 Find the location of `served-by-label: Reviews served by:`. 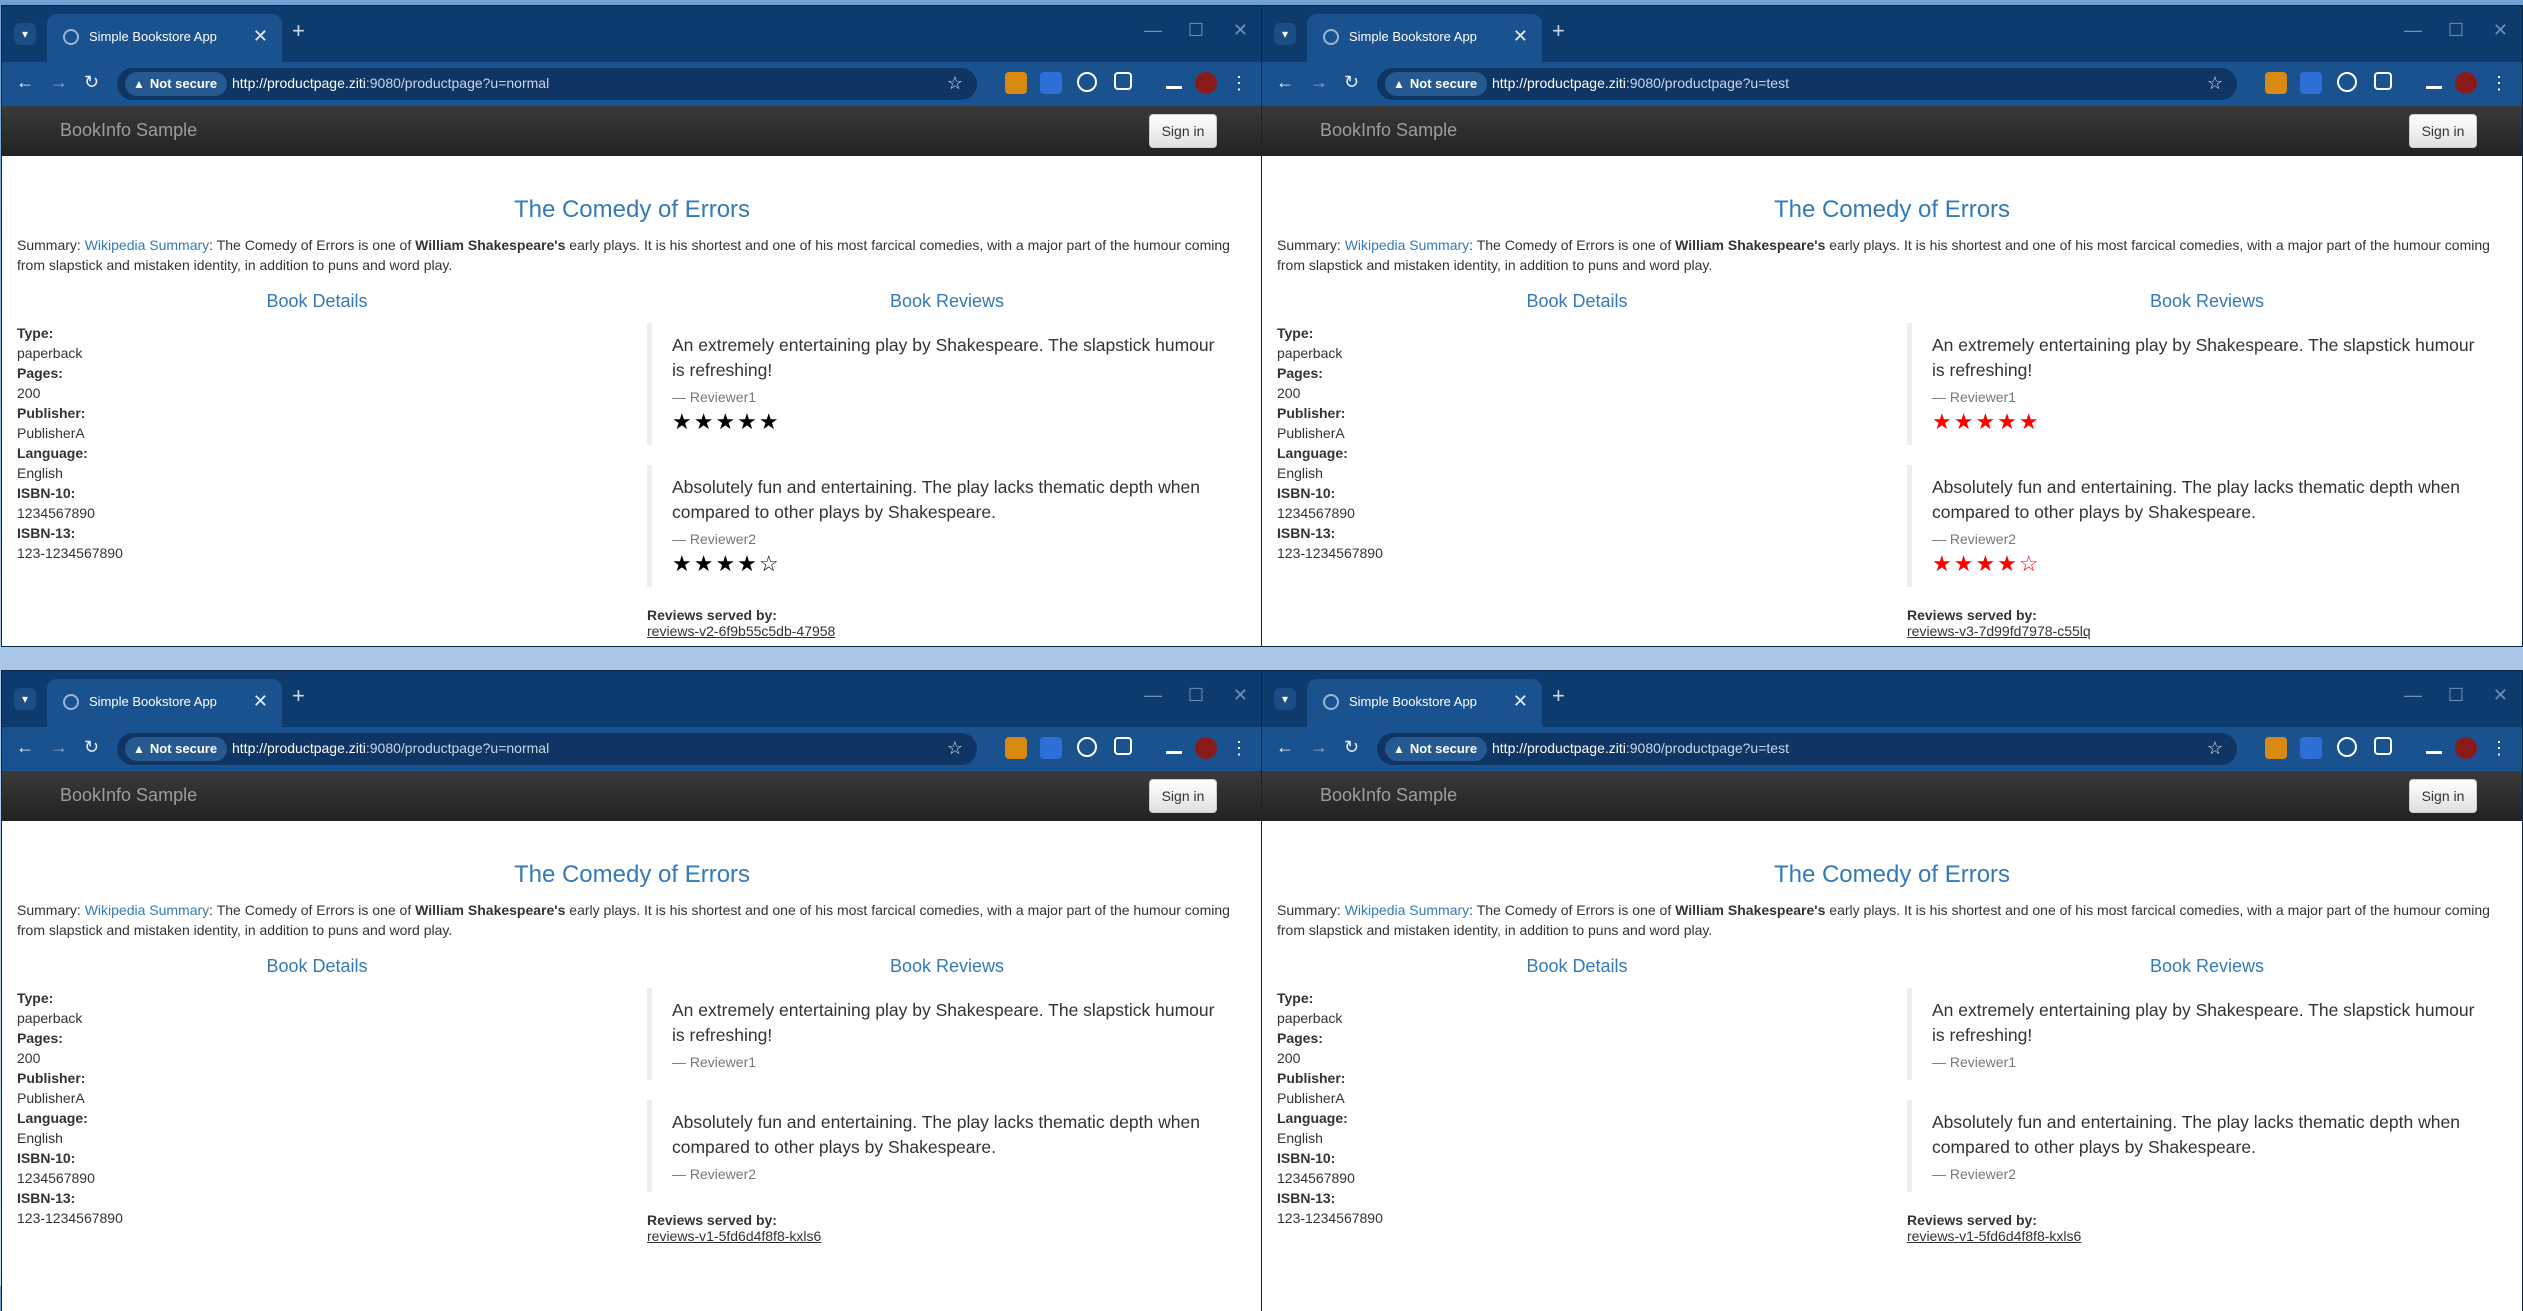

served-by-label: Reviews served by: is located at coordinates (712, 1220).